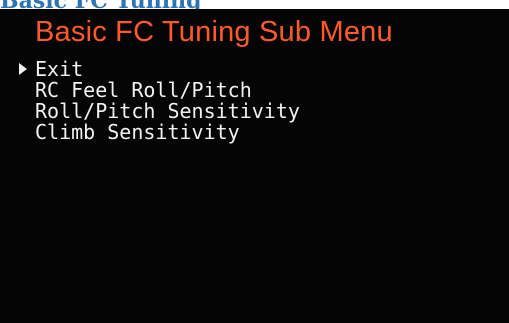  I want to click on menu-item-roll-pitch-sensitivity: Roll/Pitch Sensitivity, so click(159, 111).